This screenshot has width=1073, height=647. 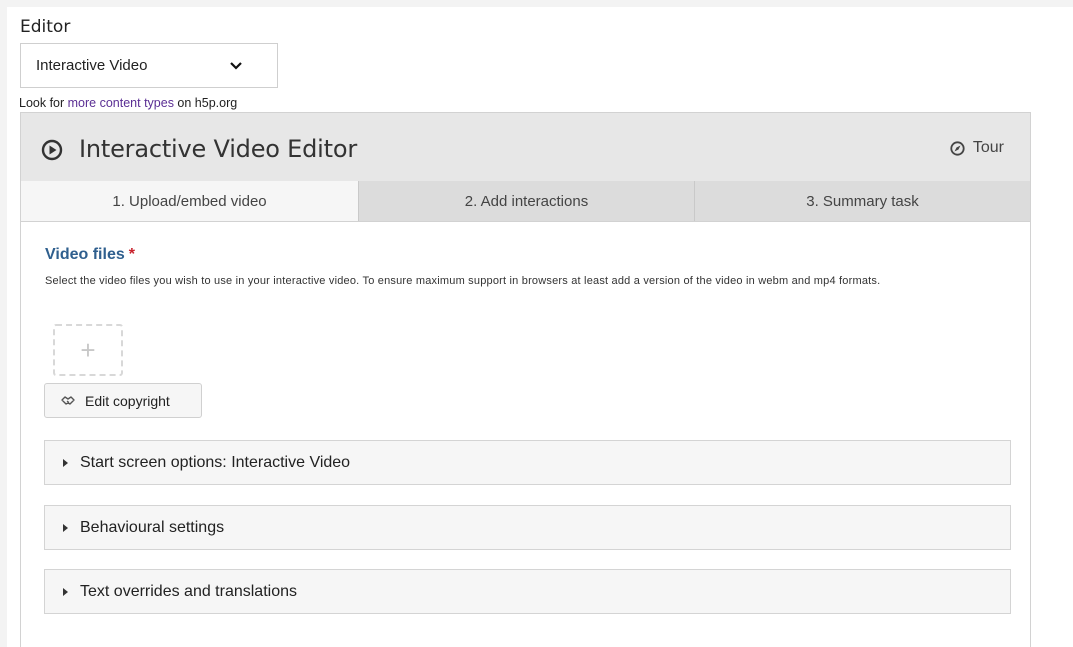 What do you see at coordinates (218, 149) in the screenshot?
I see `panel-title: Interactive Video Editor` at bounding box center [218, 149].